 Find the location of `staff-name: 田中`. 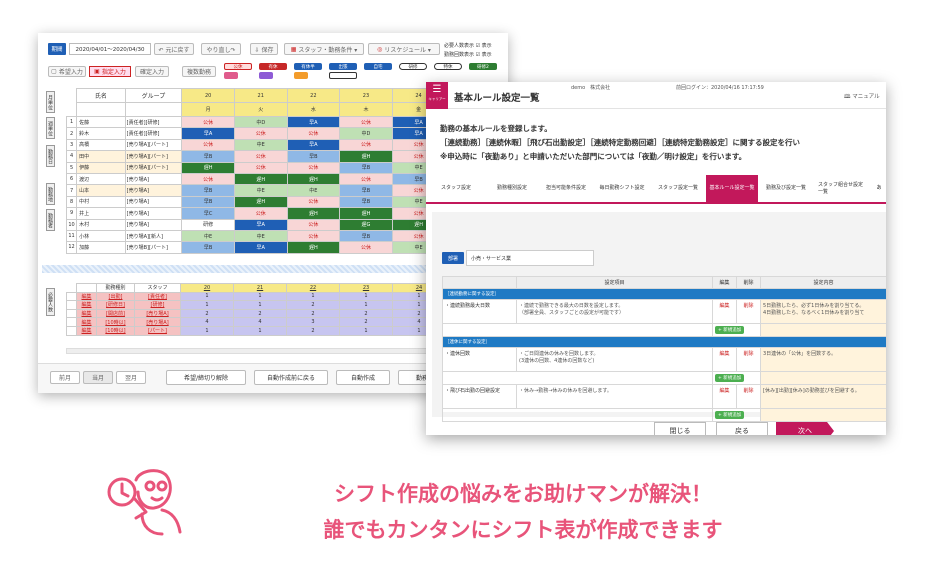

staff-name: 田中 is located at coordinates (101, 156).